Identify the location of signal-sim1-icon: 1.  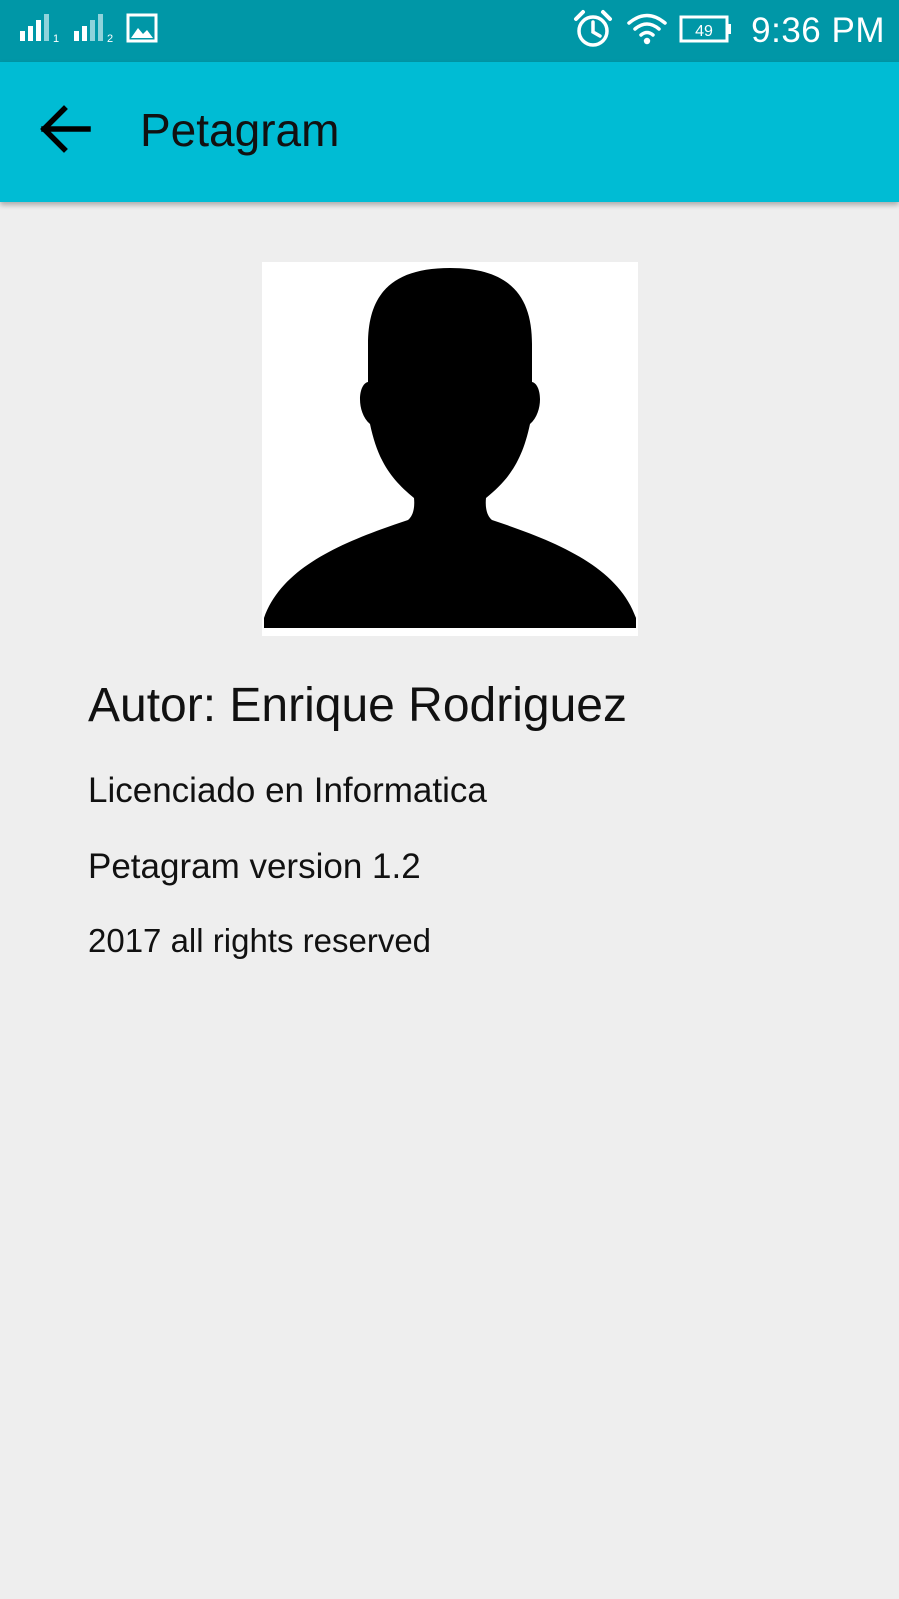
(42, 30).